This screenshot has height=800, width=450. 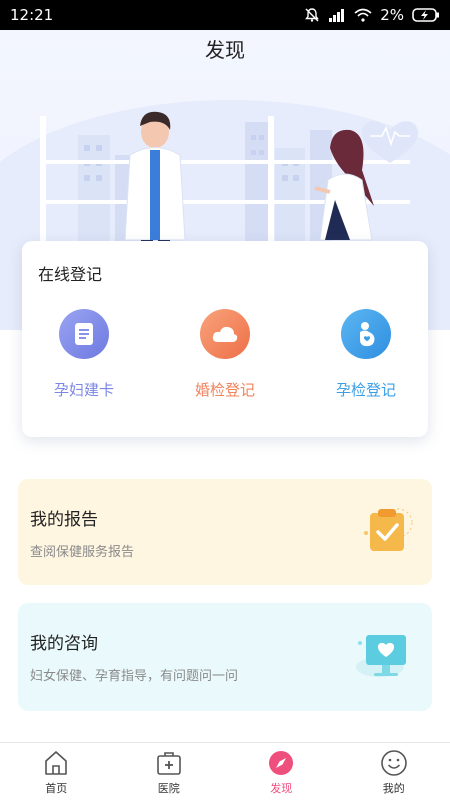 What do you see at coordinates (393, 763) in the screenshot?
I see `smiley-icon` at bounding box center [393, 763].